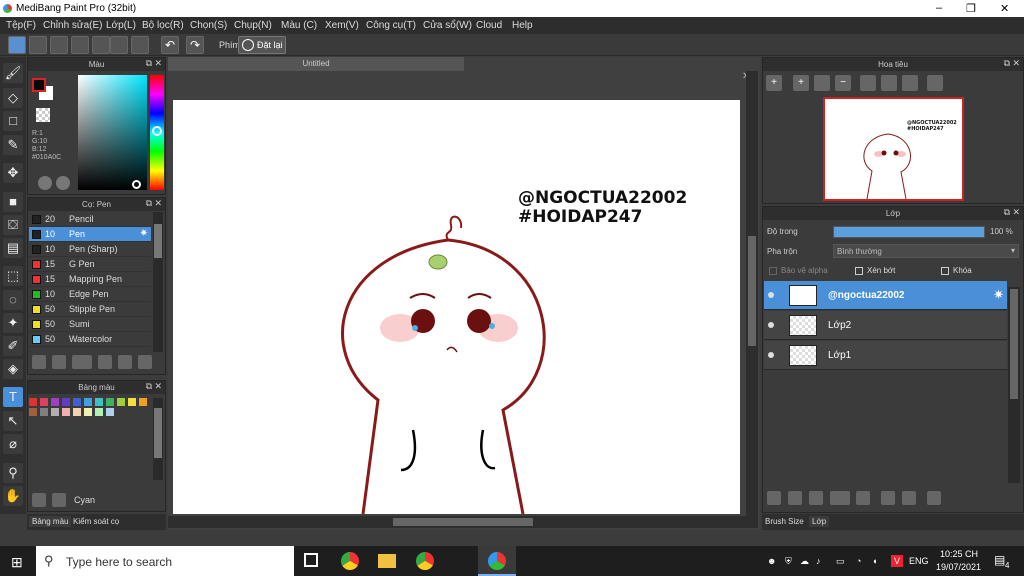  Describe the element at coordinates (101, 45) in the screenshot. I see `document-icon` at that location.